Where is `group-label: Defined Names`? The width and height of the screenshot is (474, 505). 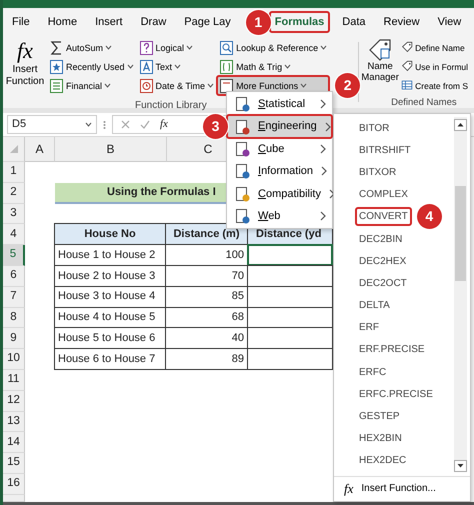
group-label: Defined Names is located at coordinates (424, 103).